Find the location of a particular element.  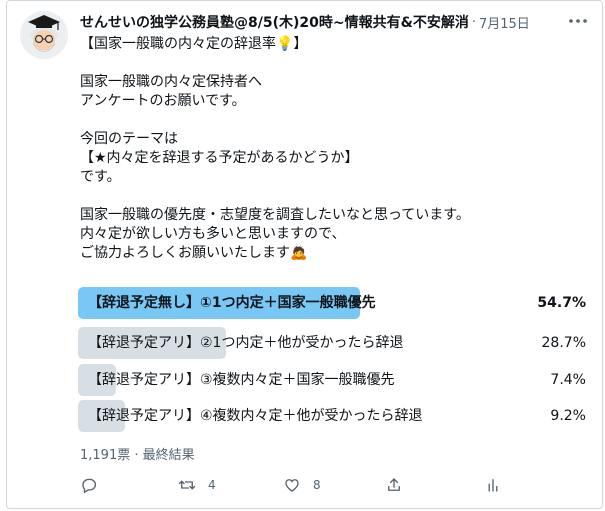

tweet-text-line: 今回のテーマは is located at coordinates (129, 139).